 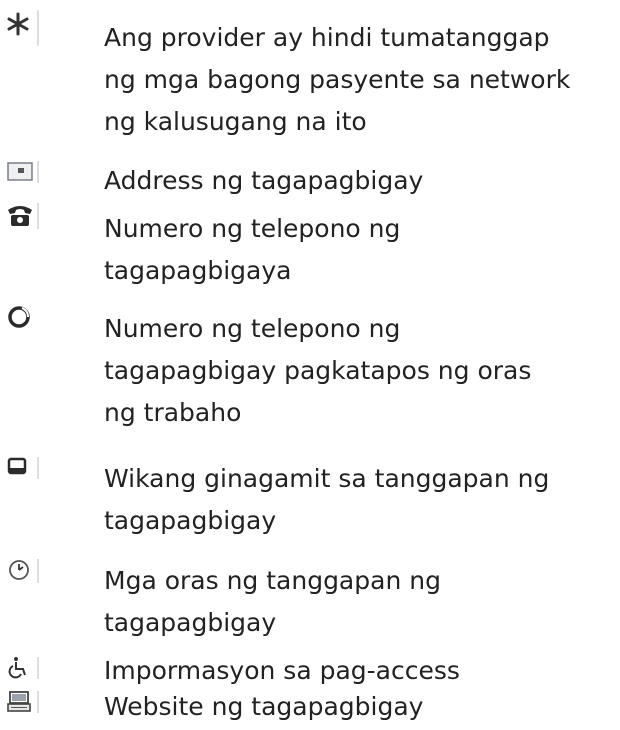 What do you see at coordinates (23, 174) in the screenshot?
I see `address-card-icon` at bounding box center [23, 174].